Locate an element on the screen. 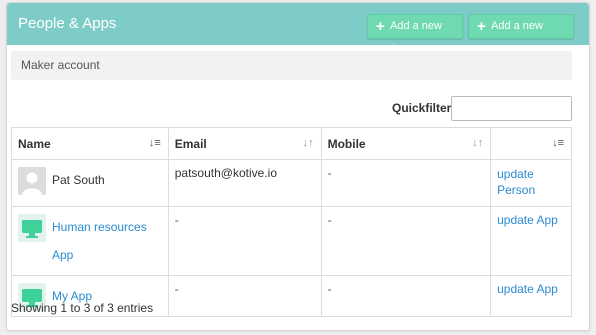 This screenshot has width=596, height=335. page-title: People & Apps is located at coordinates (67, 23).